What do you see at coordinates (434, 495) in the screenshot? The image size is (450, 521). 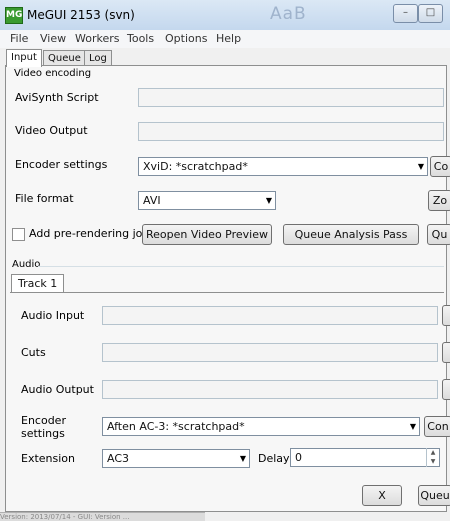 I see `audio-queue-button: Queu` at bounding box center [434, 495].